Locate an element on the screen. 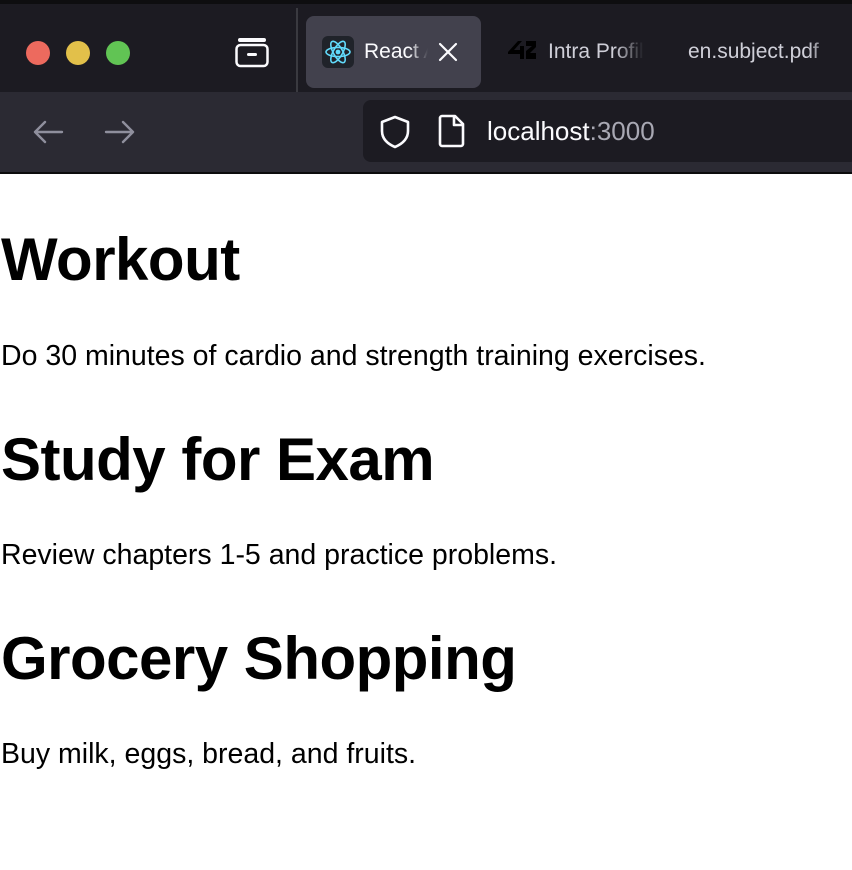 The image size is (852, 870). tab-bar: React App Intra Profile en.subject.pdf is located at coordinates (426, 48).